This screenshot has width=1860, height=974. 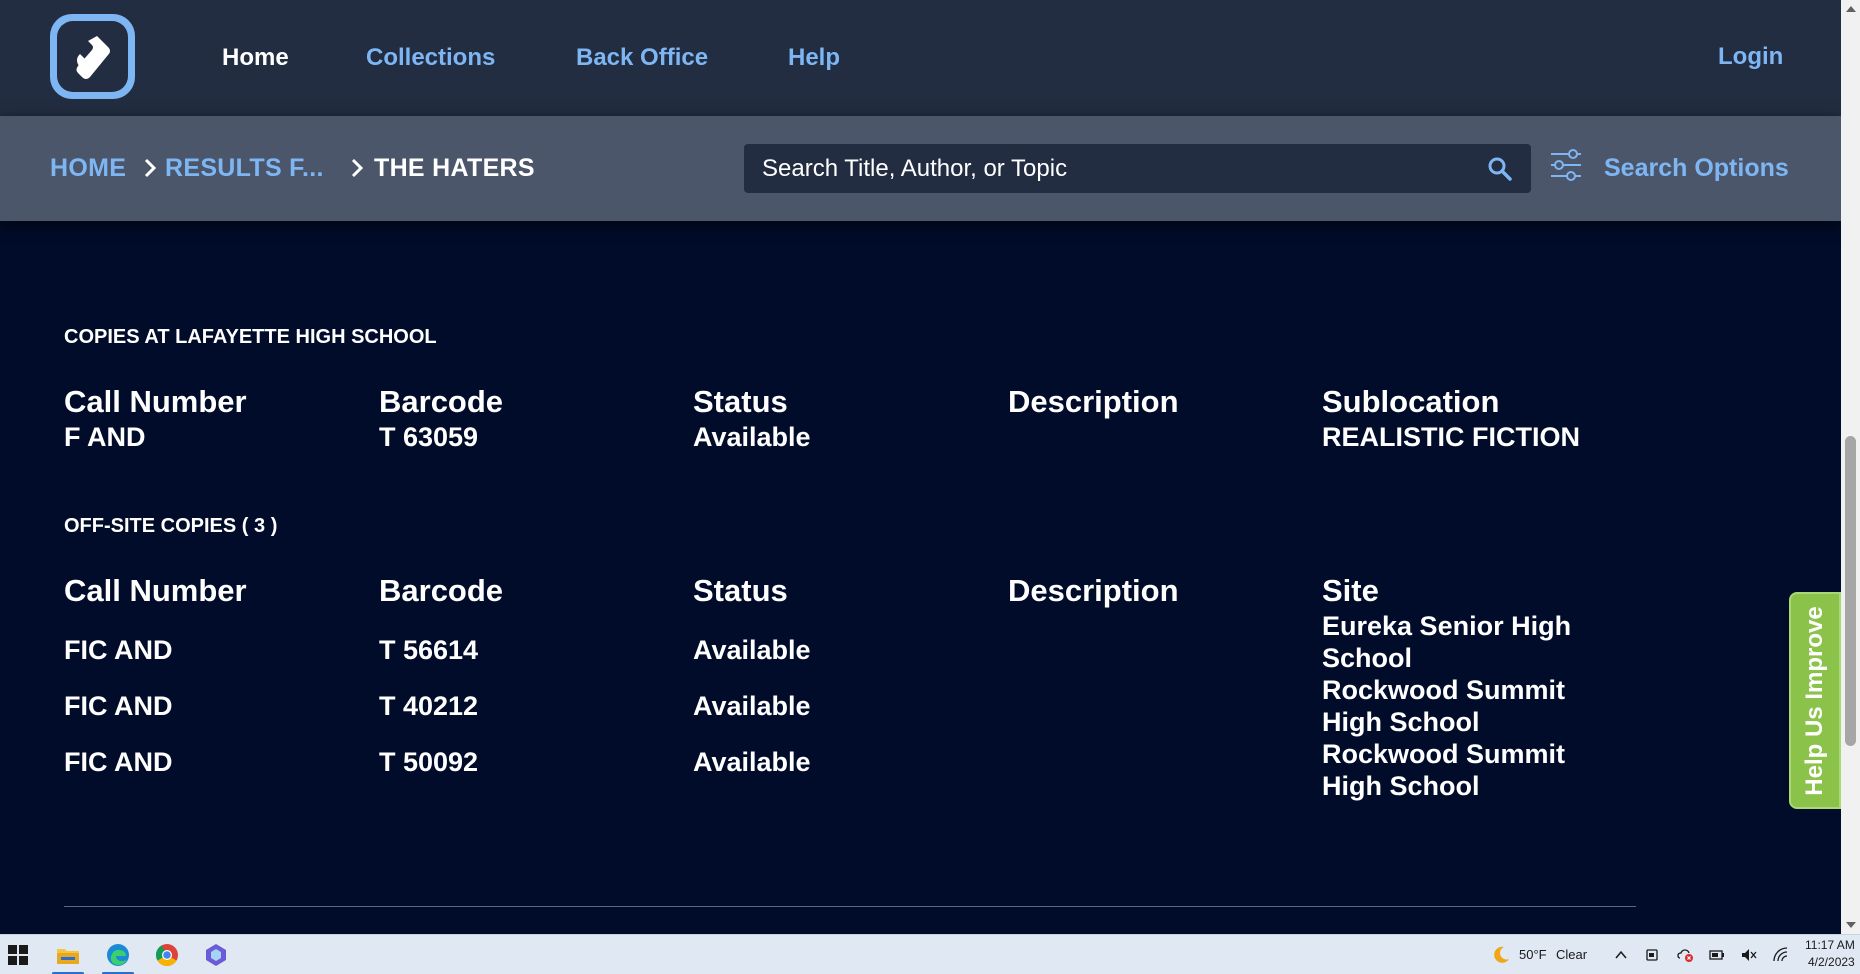 What do you see at coordinates (68, 955) in the screenshot?
I see `file-explorer-icon` at bounding box center [68, 955].